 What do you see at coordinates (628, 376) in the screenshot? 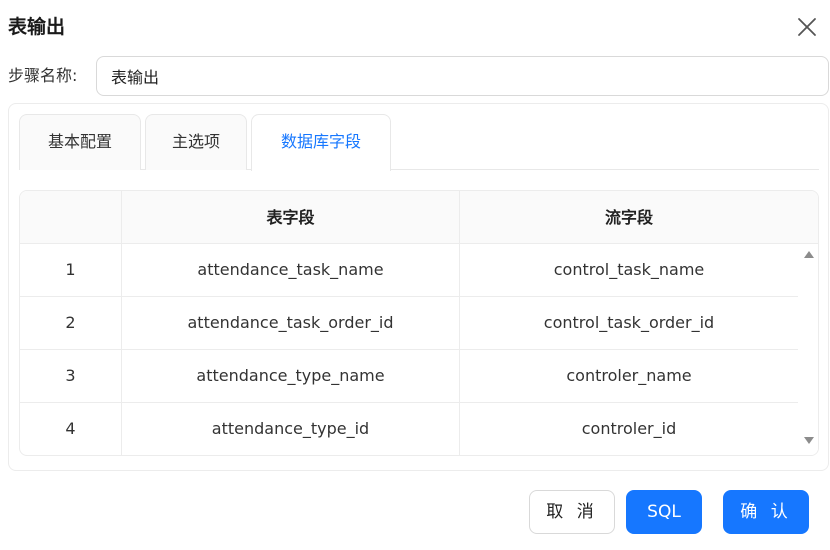
I see `stream-field-cell: controler_name` at bounding box center [628, 376].